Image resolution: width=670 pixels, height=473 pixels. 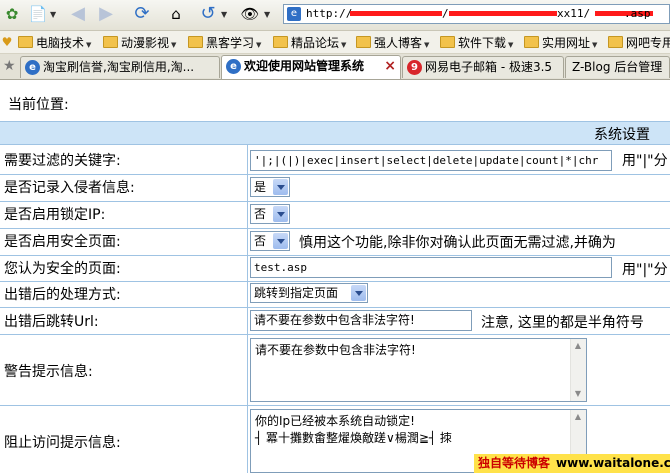 I want to click on home-icon: ⌂, so click(x=176, y=14).